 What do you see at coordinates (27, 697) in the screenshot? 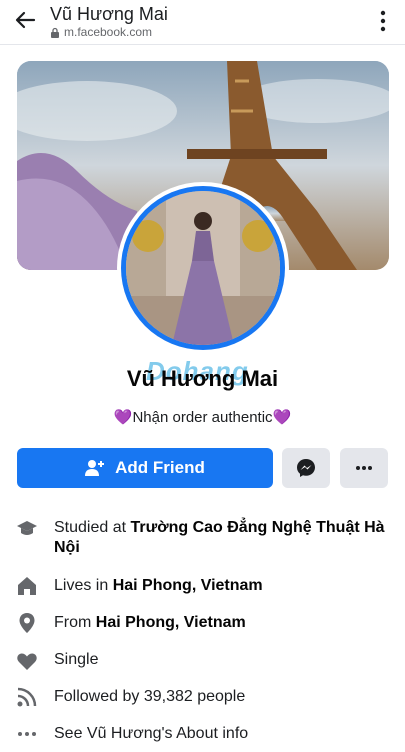
I see `rss-followers-icon` at bounding box center [27, 697].